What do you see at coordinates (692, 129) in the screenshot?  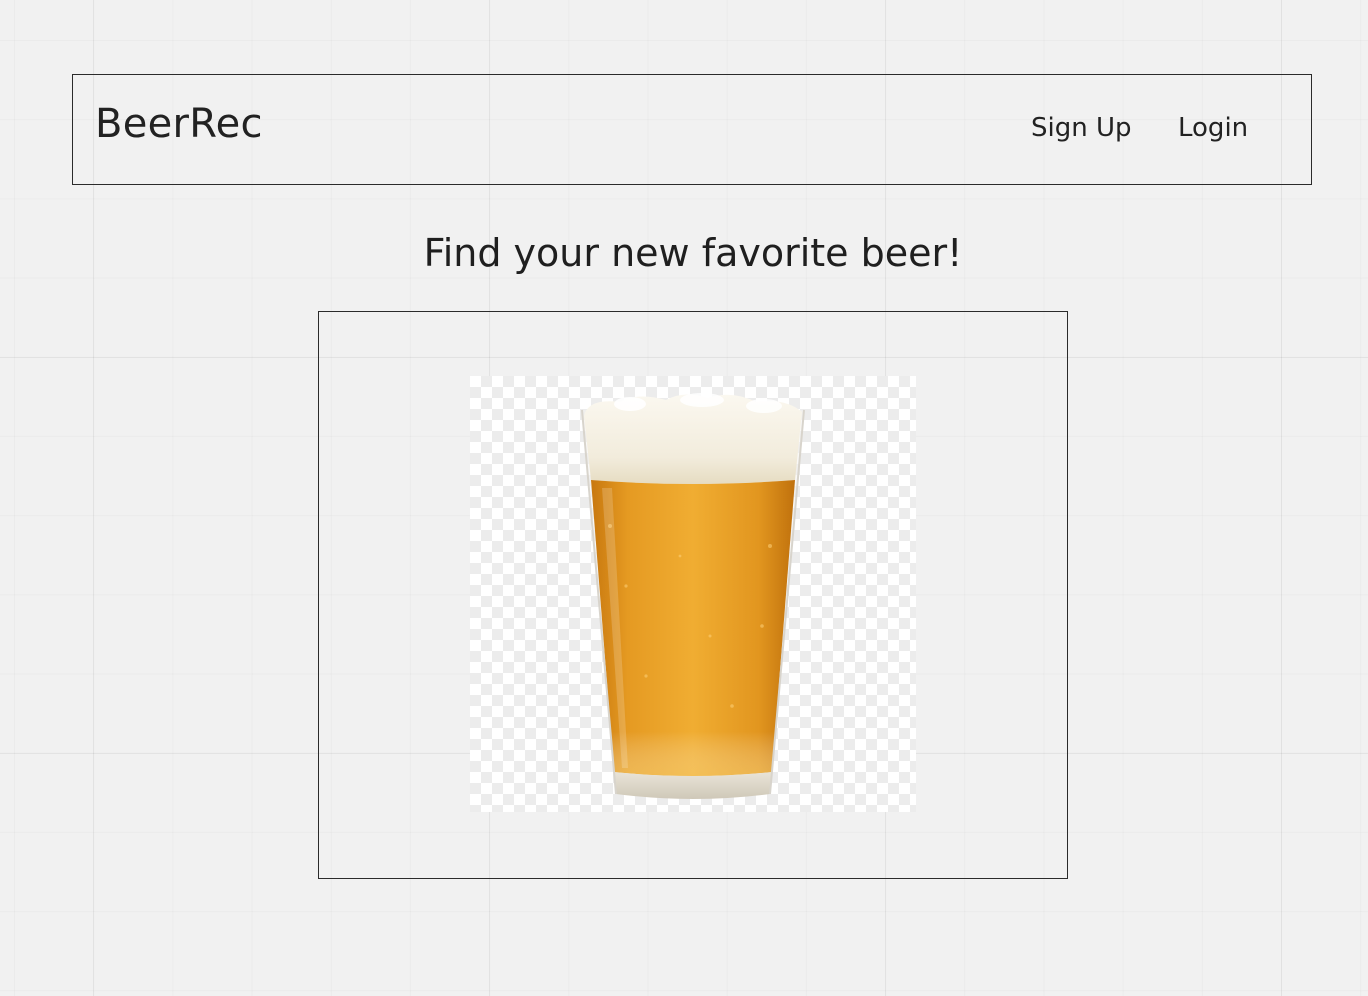 I see `top-navbar: BeerRec Sign Up Login` at bounding box center [692, 129].